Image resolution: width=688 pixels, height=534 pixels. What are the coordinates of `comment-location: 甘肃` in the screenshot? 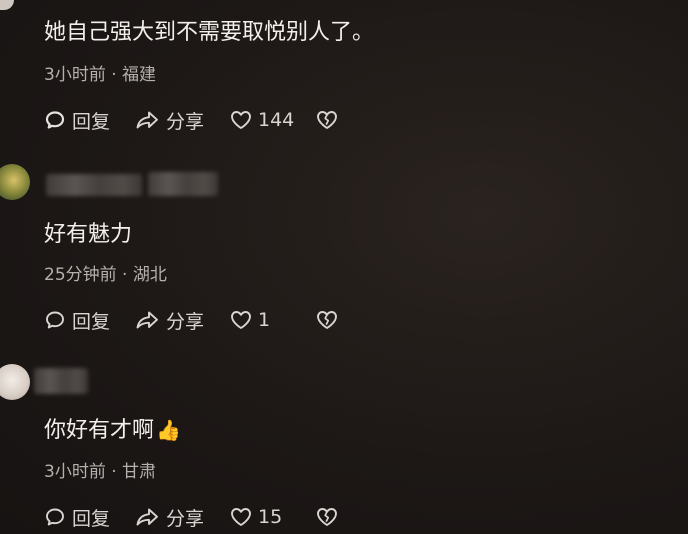 It's located at (139, 472).